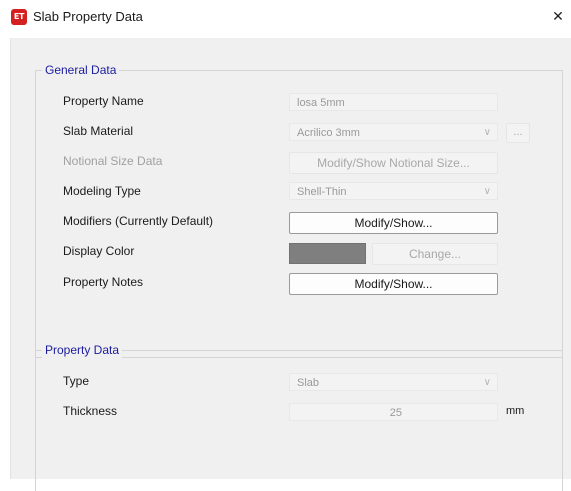 The width and height of the screenshot is (571, 491). I want to click on window-title: Slab Property Data, so click(88, 16).